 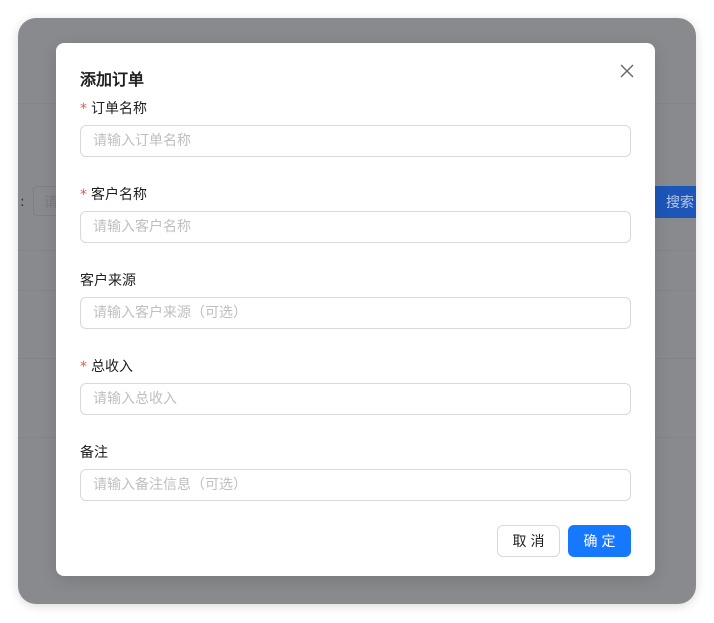 What do you see at coordinates (355, 227) in the screenshot?
I see `customer-name-input` at bounding box center [355, 227].